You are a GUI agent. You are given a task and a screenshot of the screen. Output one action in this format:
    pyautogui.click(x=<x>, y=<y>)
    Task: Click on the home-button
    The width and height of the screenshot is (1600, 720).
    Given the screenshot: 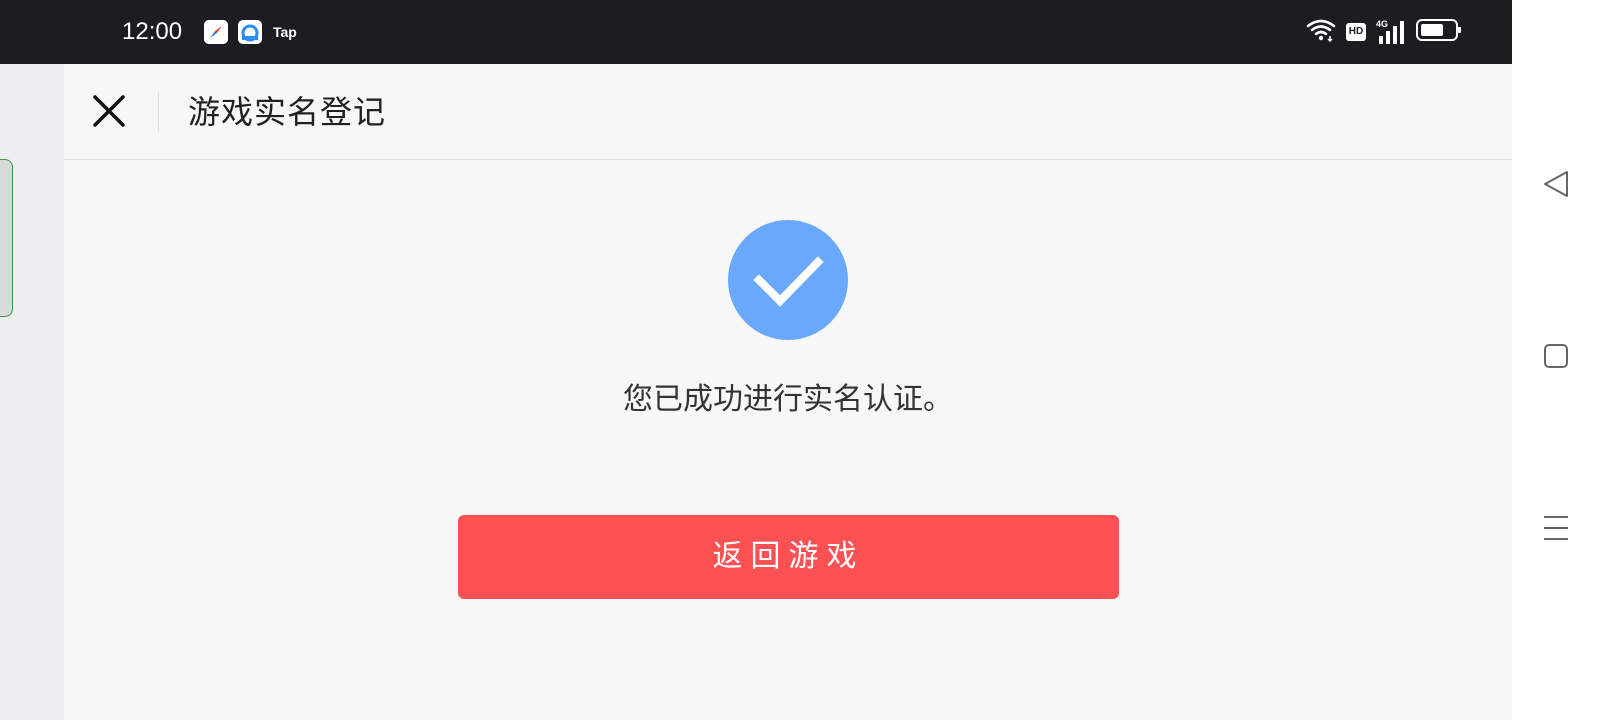 What is the action you would take?
    pyautogui.click(x=1556, y=356)
    